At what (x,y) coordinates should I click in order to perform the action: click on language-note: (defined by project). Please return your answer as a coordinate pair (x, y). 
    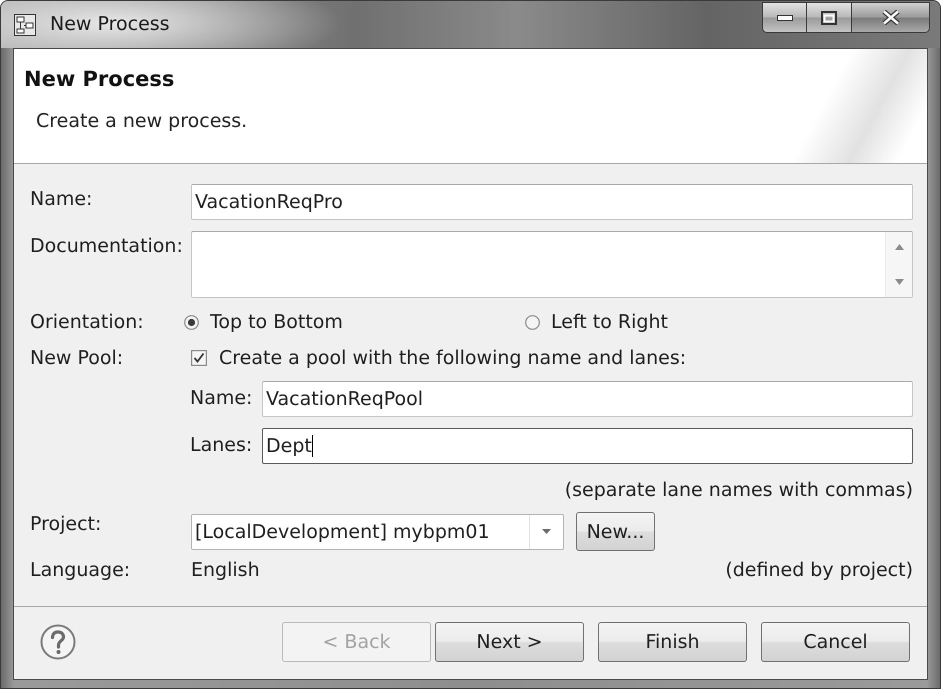
    Looking at the image, I should click on (819, 570).